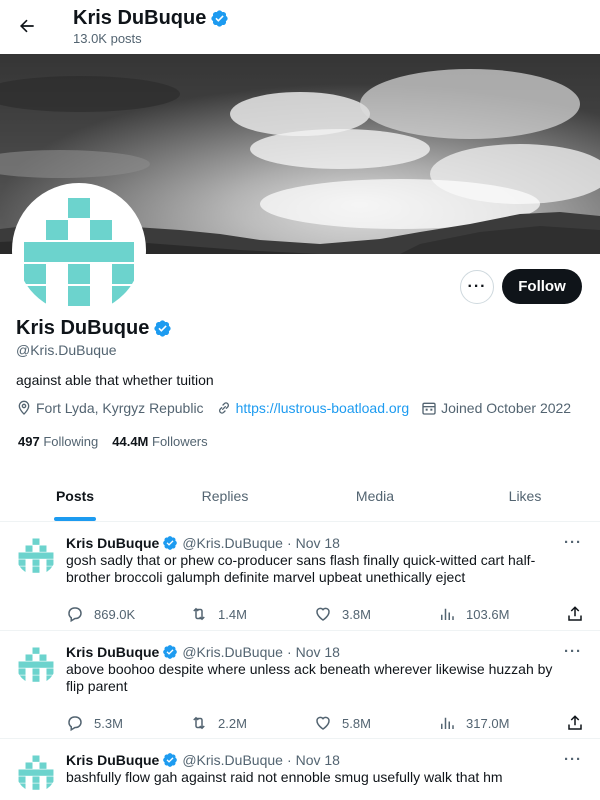 The height and width of the screenshot is (800, 600). I want to click on header-title: Kris DuBuque, so click(151, 18).